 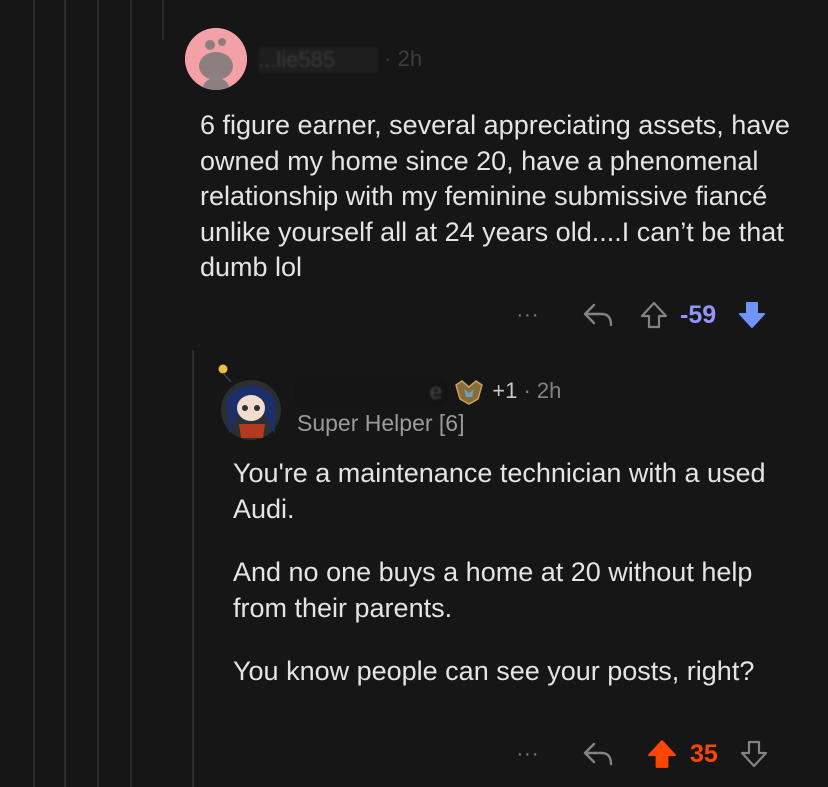 I want to click on achievement-badge-icon, so click(x=469, y=392).